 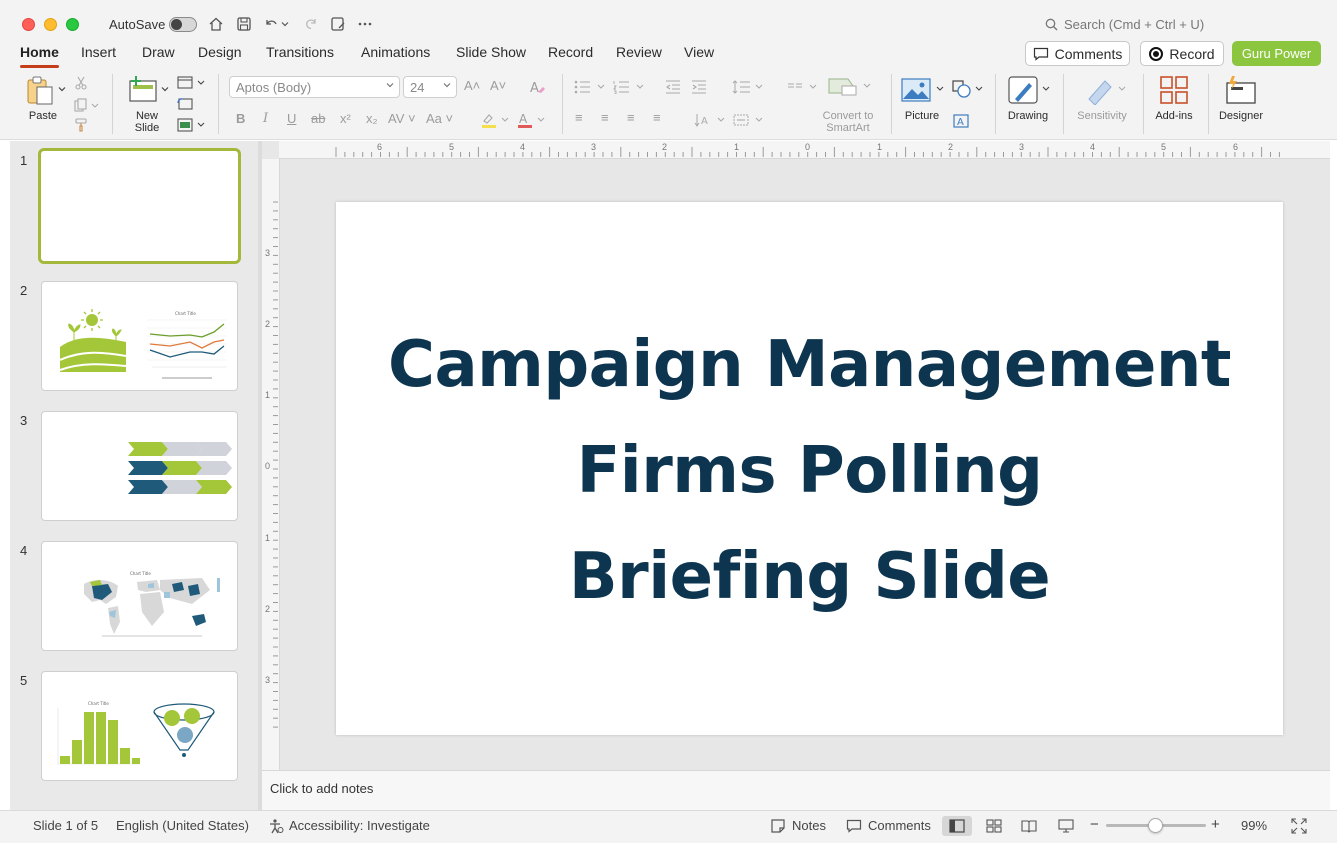 What do you see at coordinates (216, 24) in the screenshot?
I see `home-icon` at bounding box center [216, 24].